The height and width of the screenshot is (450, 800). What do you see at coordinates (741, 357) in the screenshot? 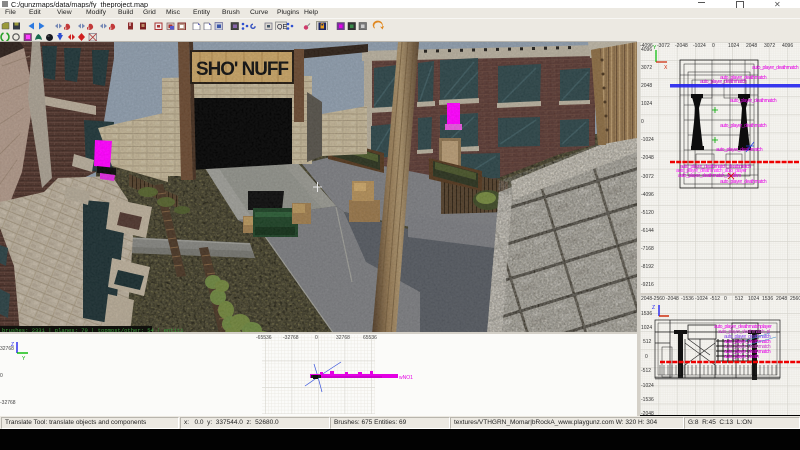
I see `svg-text: auto_player_death` at bounding box center [741, 357].